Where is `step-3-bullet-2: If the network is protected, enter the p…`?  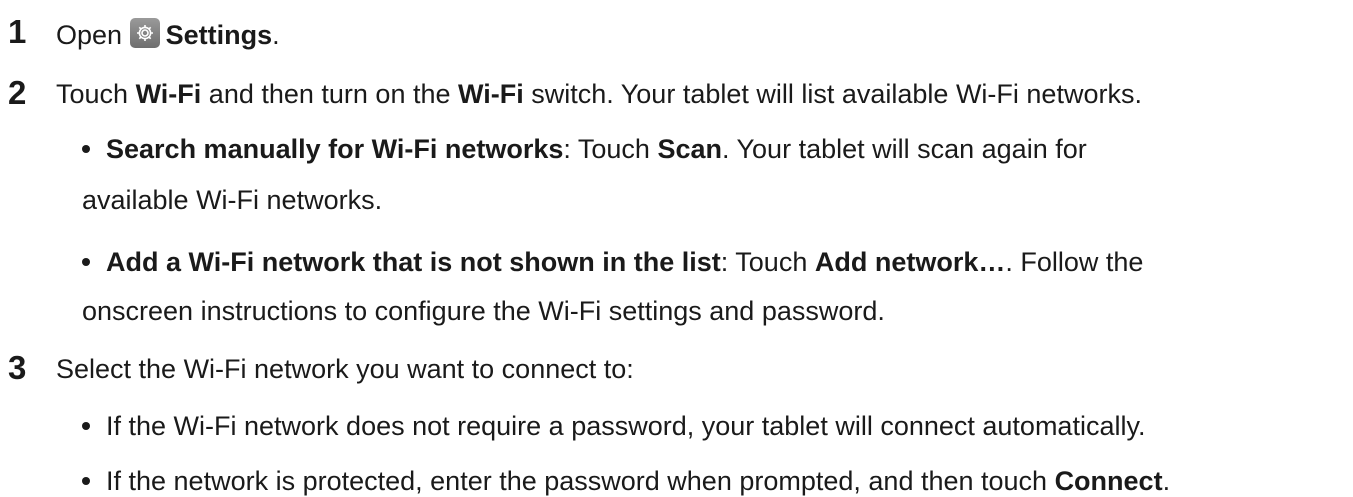 step-3-bullet-2: If the network is protected, enter the p… is located at coordinates (638, 481).